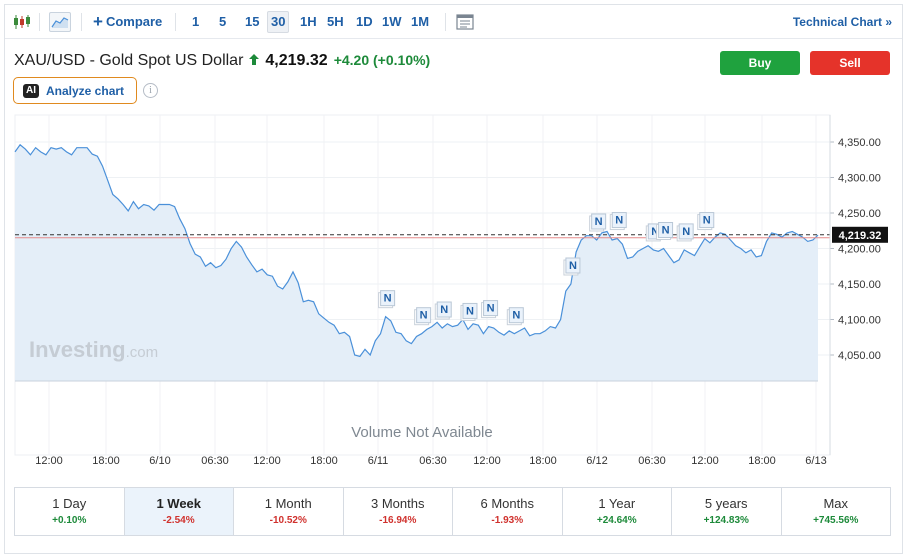 The height and width of the screenshot is (558, 907). Describe the element at coordinates (289, 511) in the screenshot. I see `period-1-month: 1 Month -10.52%` at that location.